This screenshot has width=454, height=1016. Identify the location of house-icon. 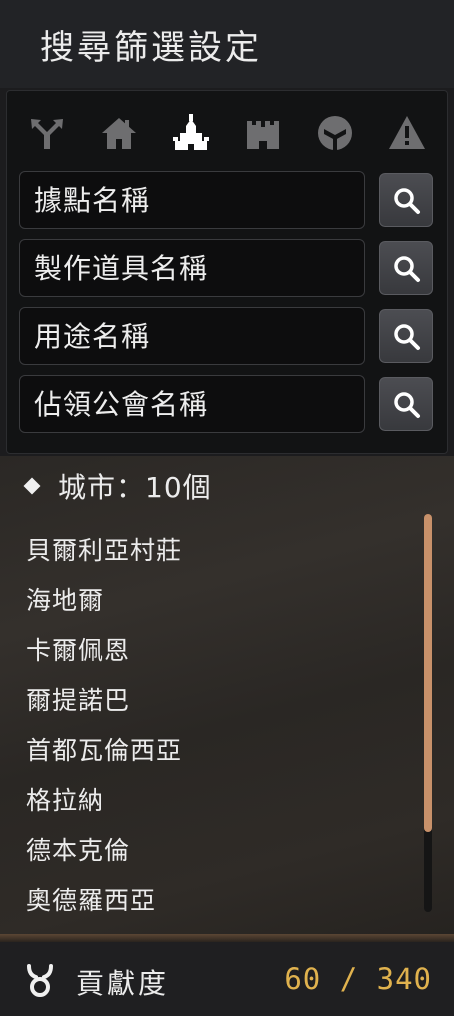
(119, 133).